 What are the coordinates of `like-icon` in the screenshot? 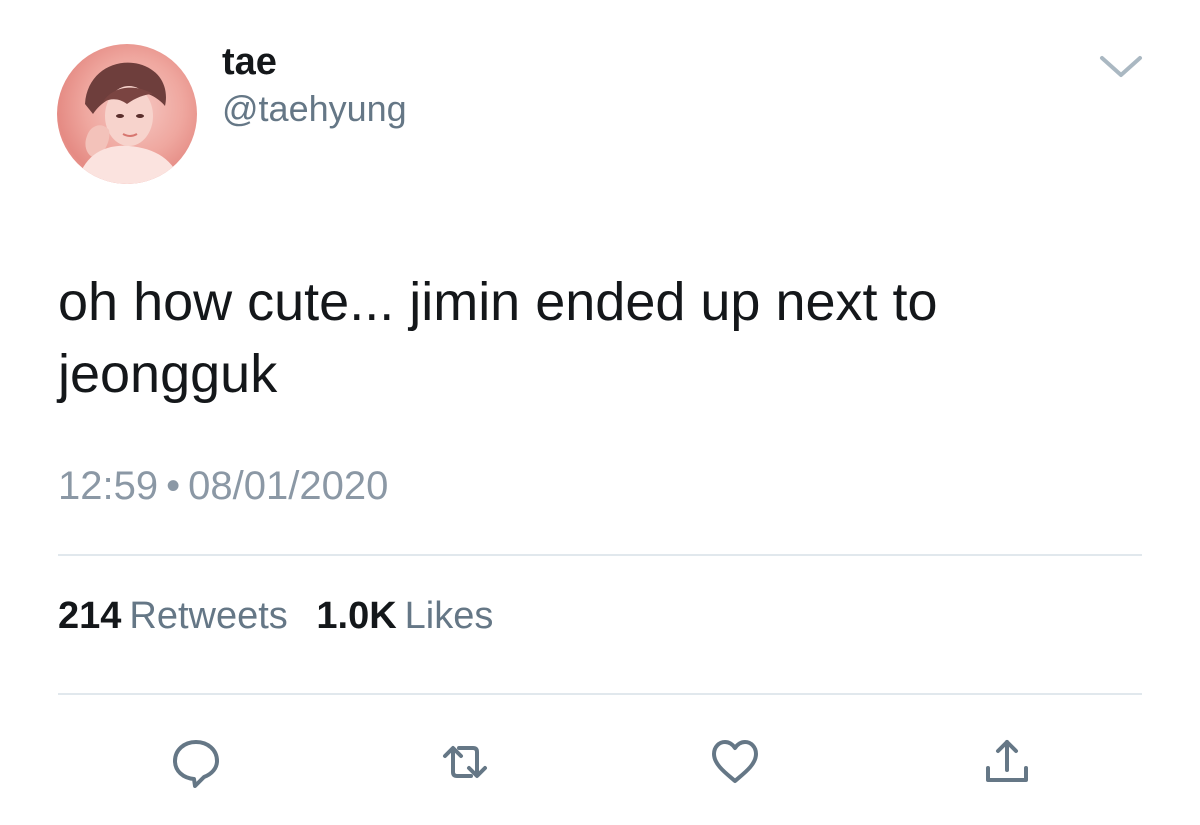 It's located at (735, 761).